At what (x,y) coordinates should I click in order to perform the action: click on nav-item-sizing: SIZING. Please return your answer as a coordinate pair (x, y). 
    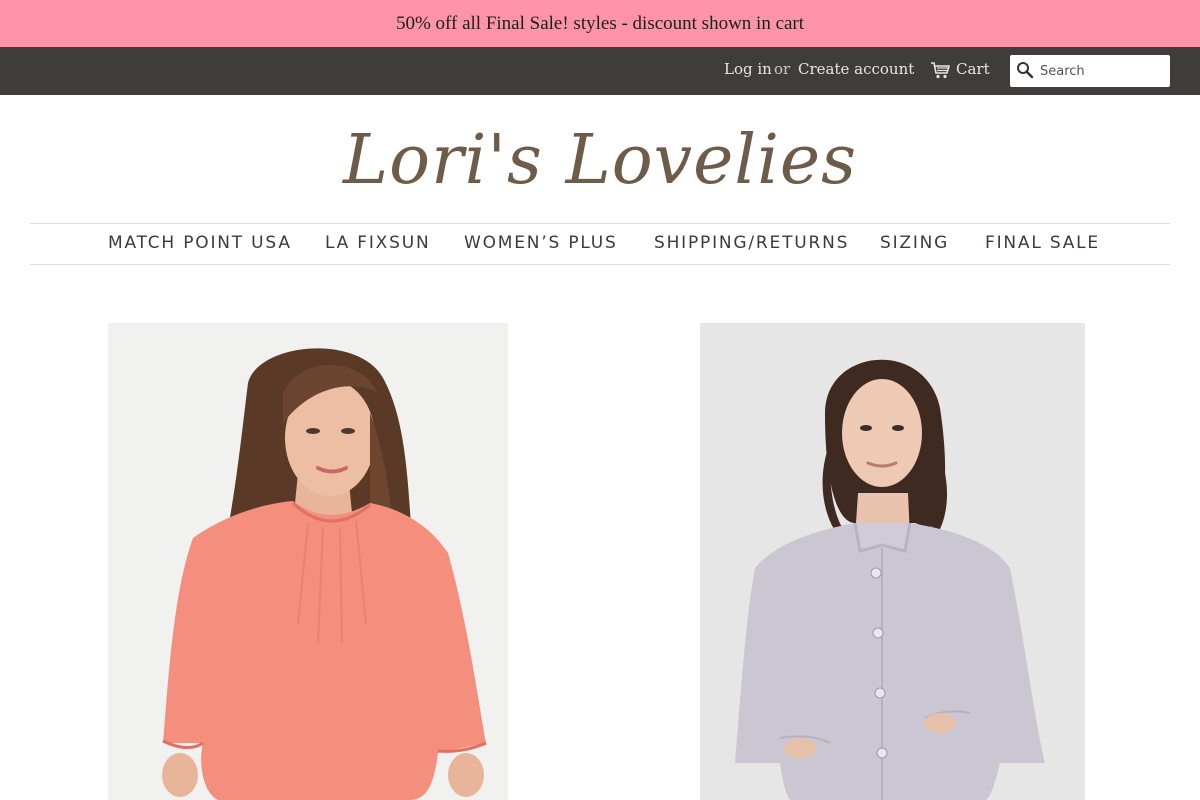
    Looking at the image, I should click on (914, 243).